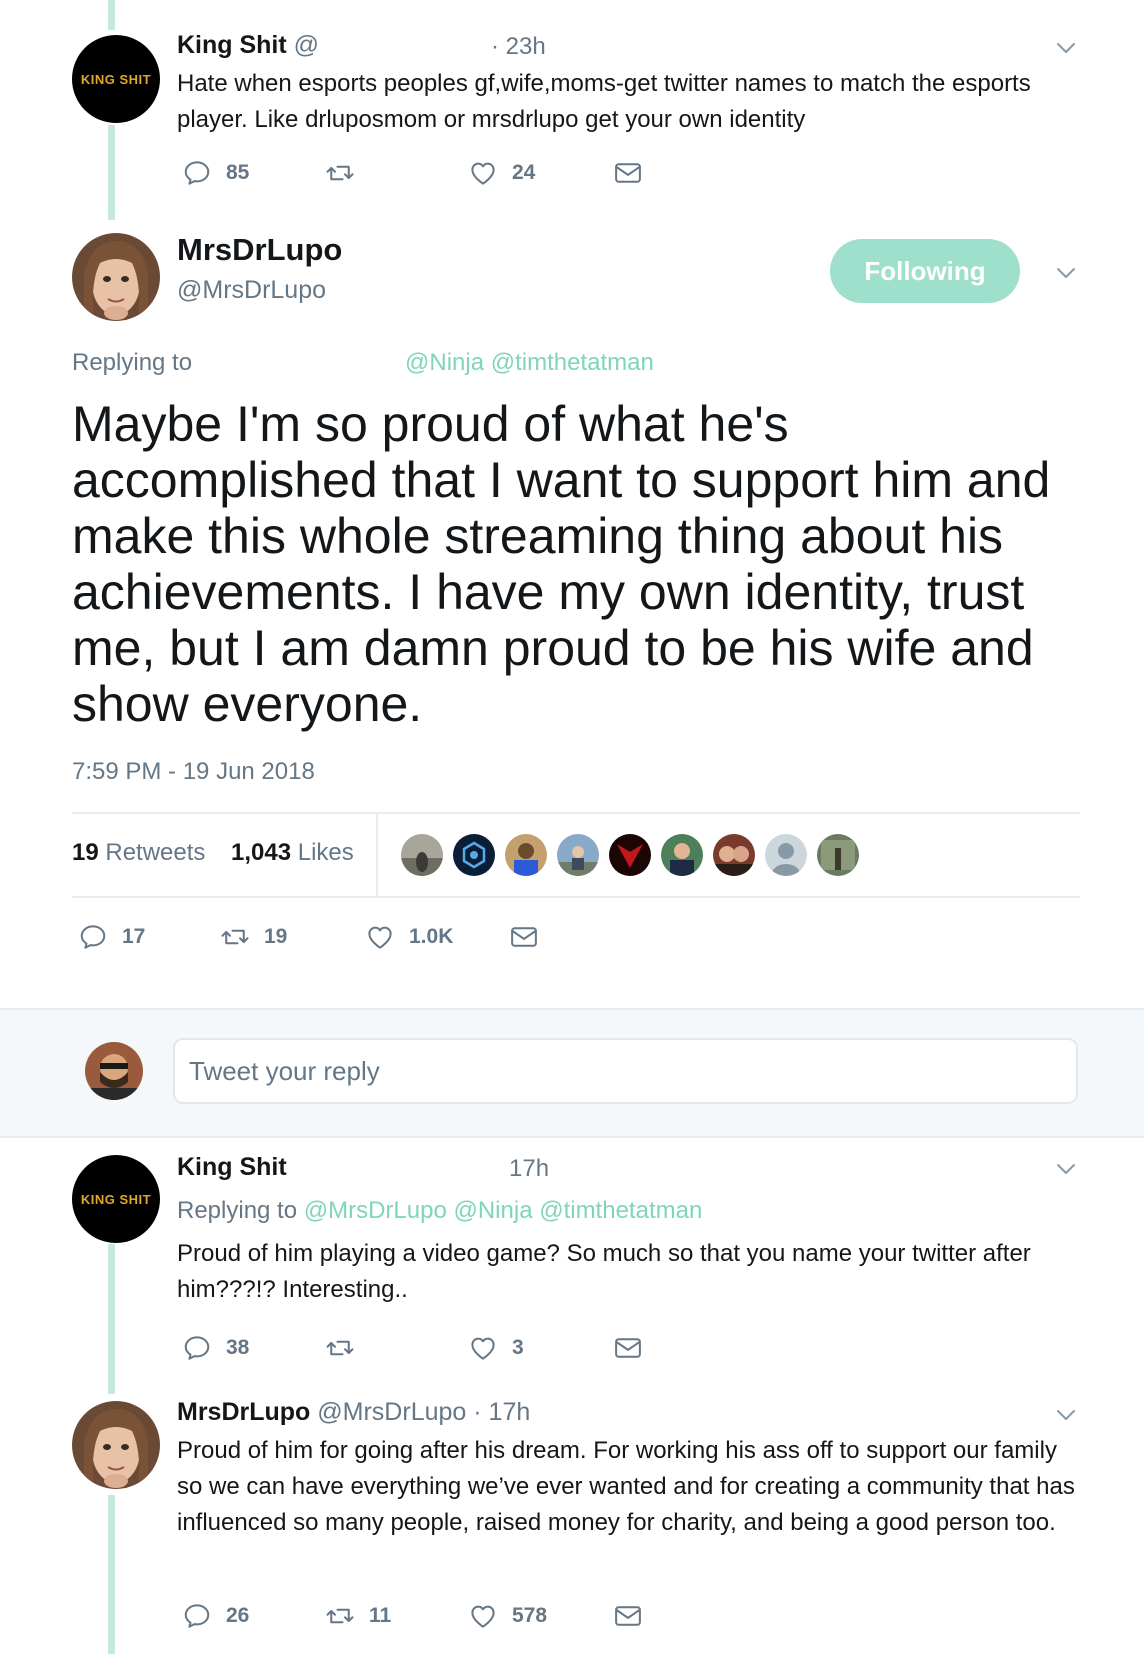 The height and width of the screenshot is (1654, 1144). What do you see at coordinates (325, 852) in the screenshot?
I see `likes-label: Likes` at bounding box center [325, 852].